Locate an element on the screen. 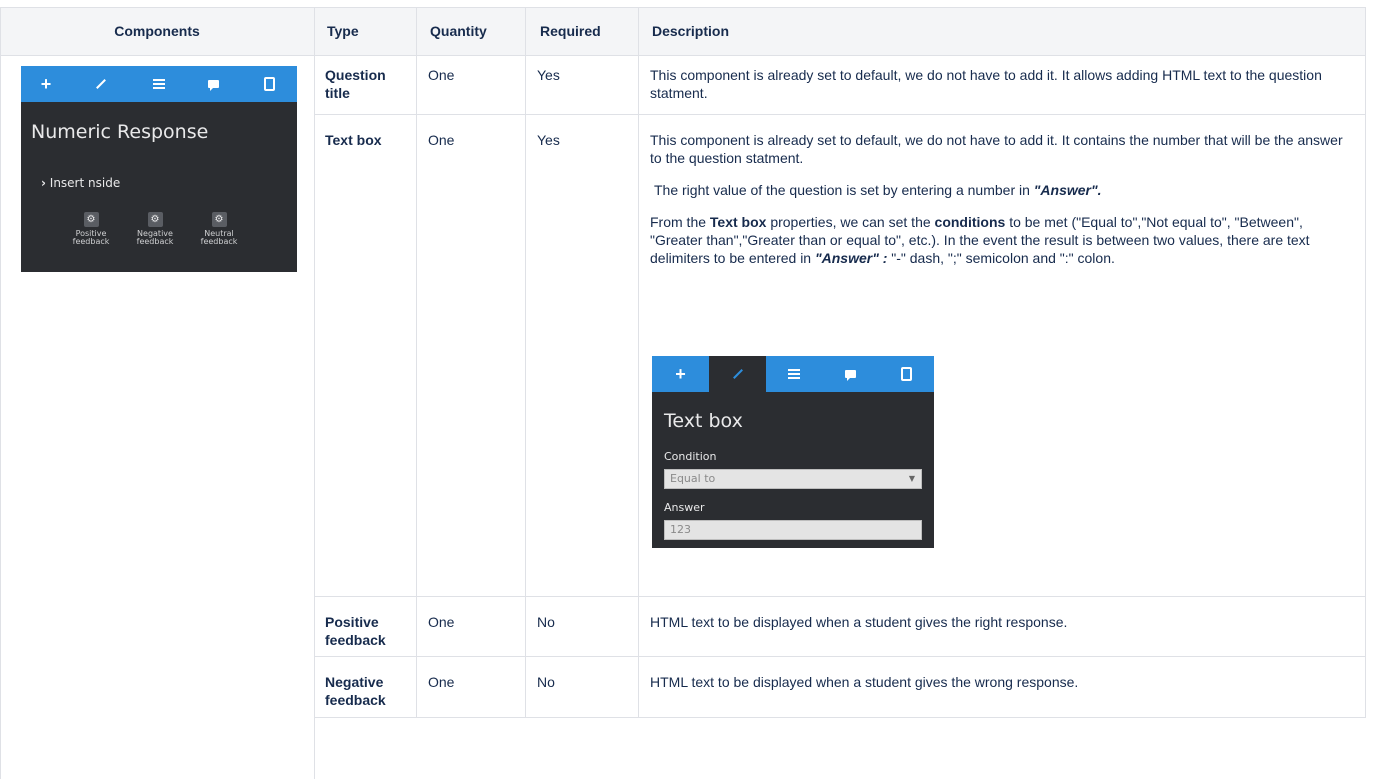 This screenshot has height=779, width=1381. row-type: Text box is located at coordinates (353, 140).